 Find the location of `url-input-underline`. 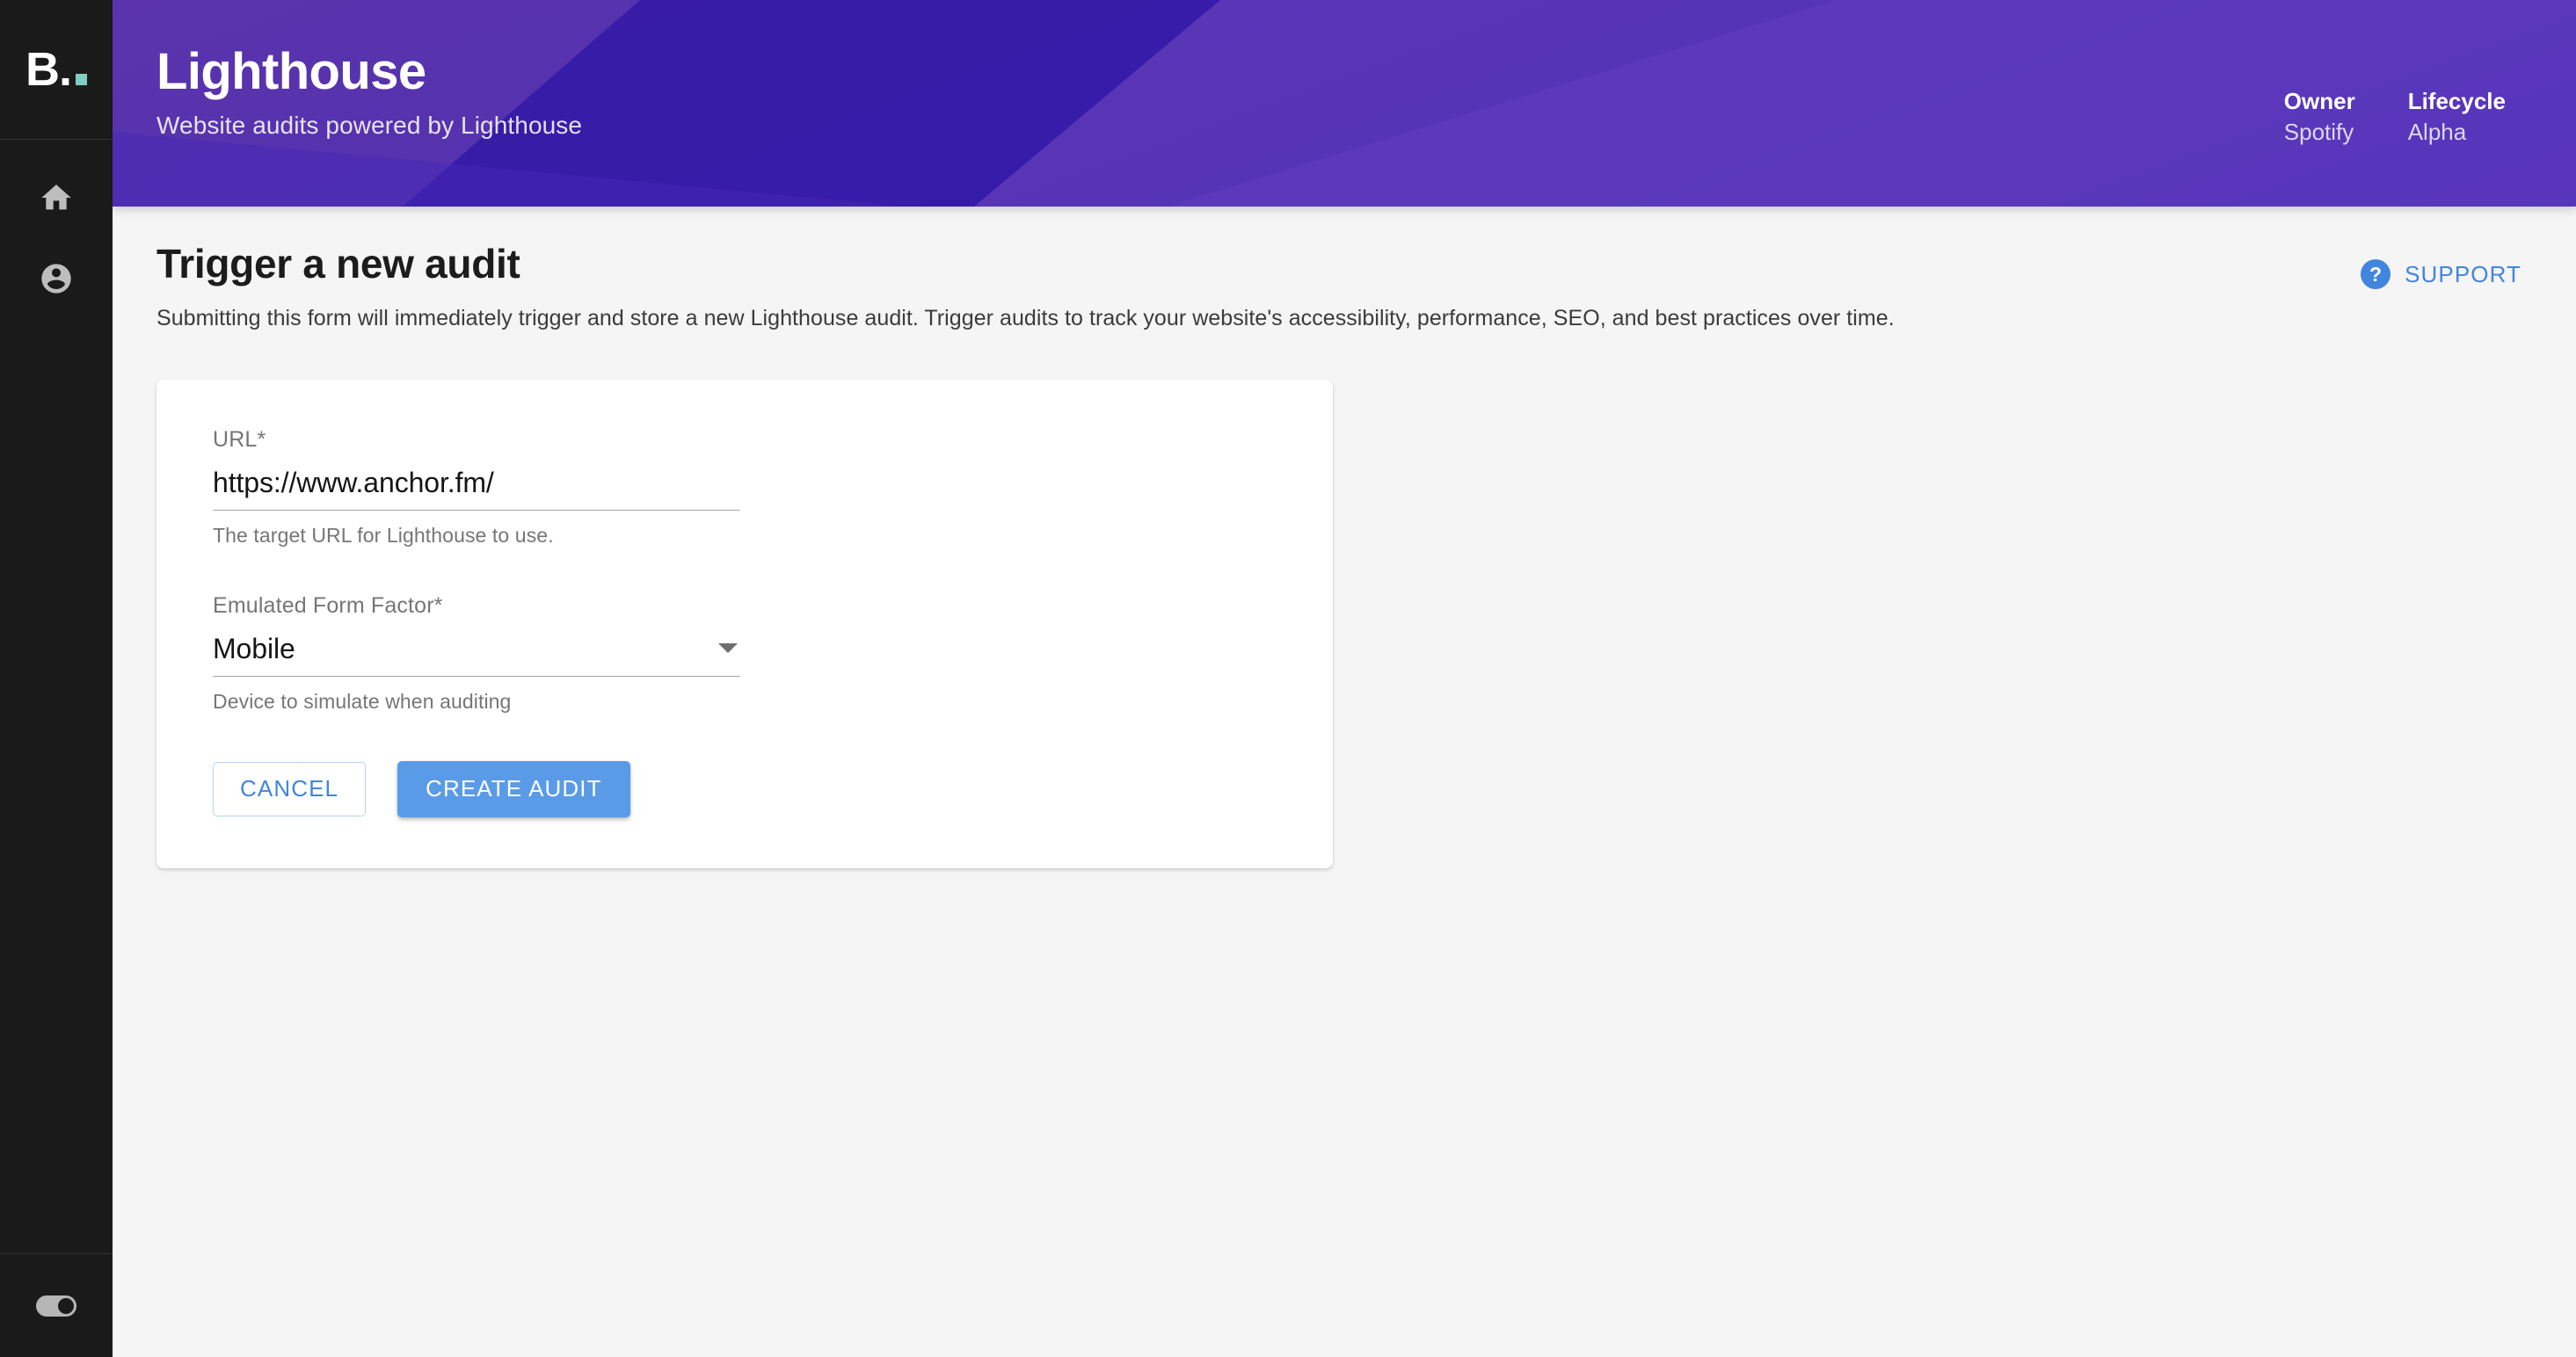

url-input-underline is located at coordinates (476, 488).